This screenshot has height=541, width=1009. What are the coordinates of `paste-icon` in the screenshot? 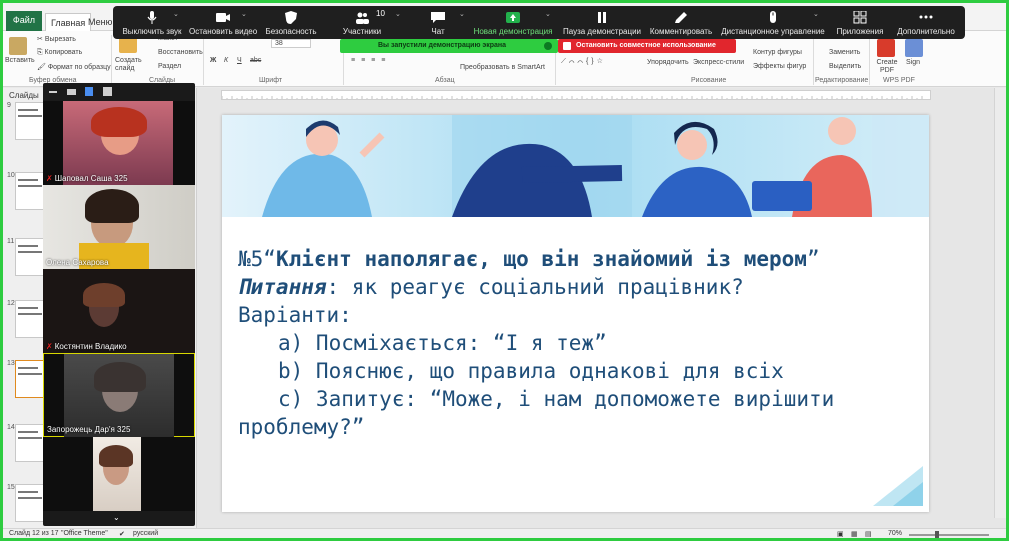 It's located at (18, 46).